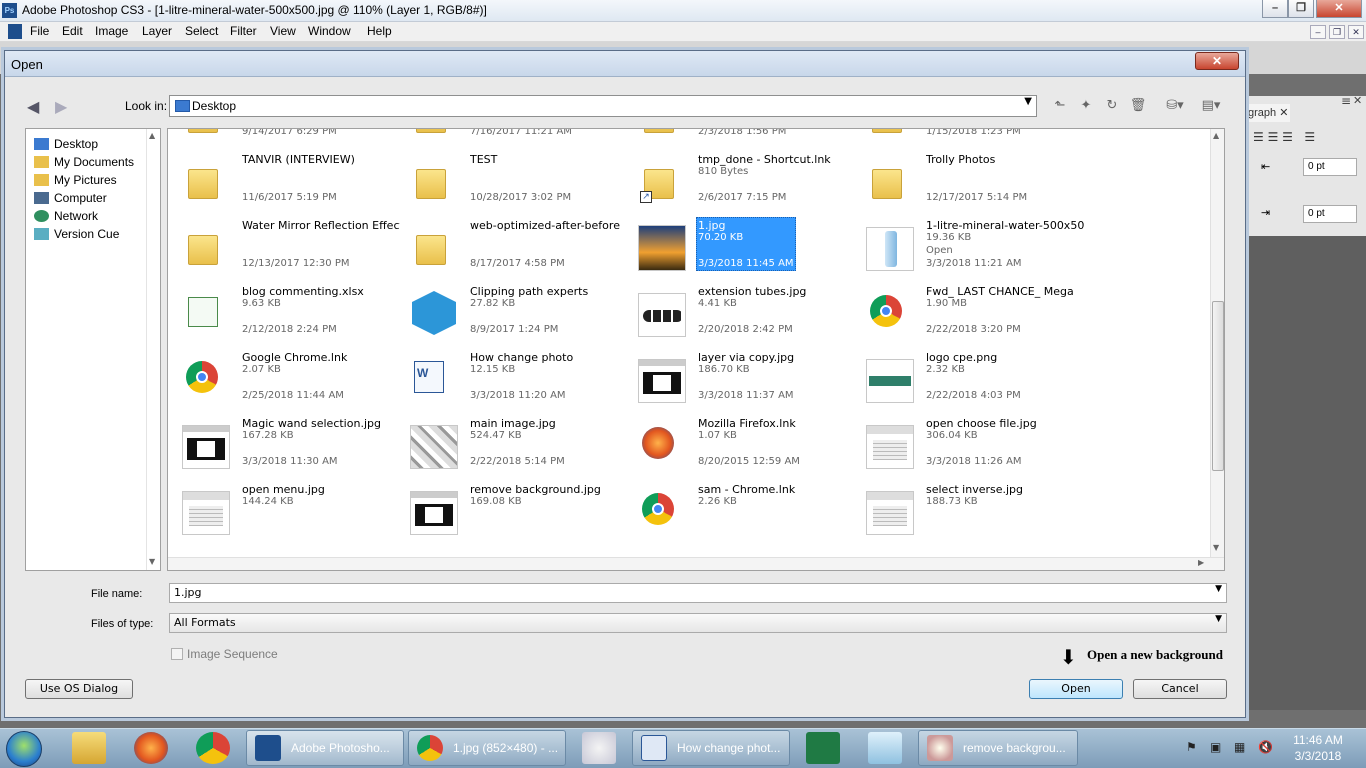  I want to click on file-item: 7/16/2017 11:21 AM, so click(516, 140).